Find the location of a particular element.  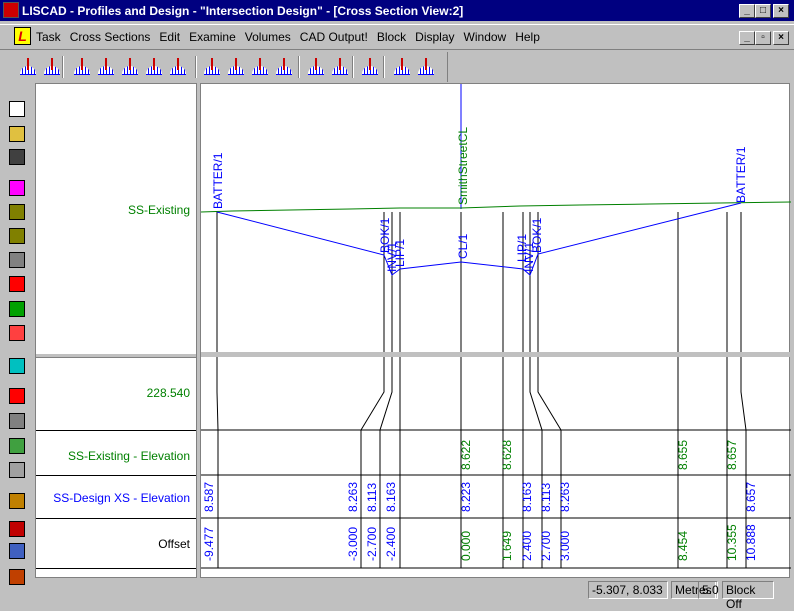

feature-line is located at coordinates (217, 462).